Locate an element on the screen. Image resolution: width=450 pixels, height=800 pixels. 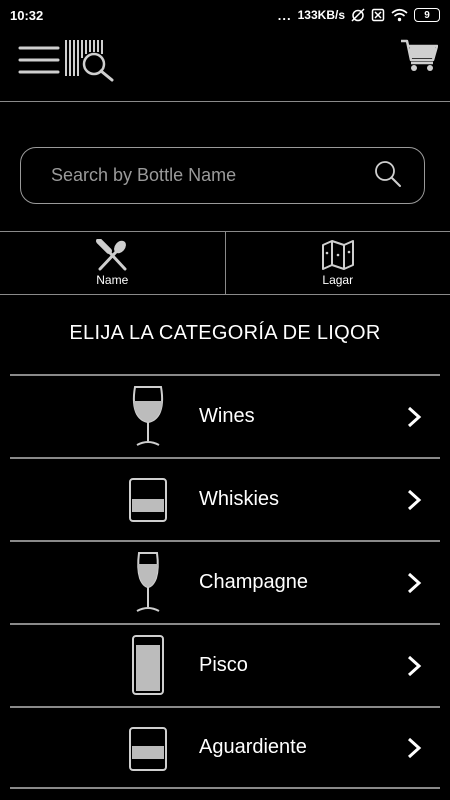
app-header is located at coordinates (225, 66).